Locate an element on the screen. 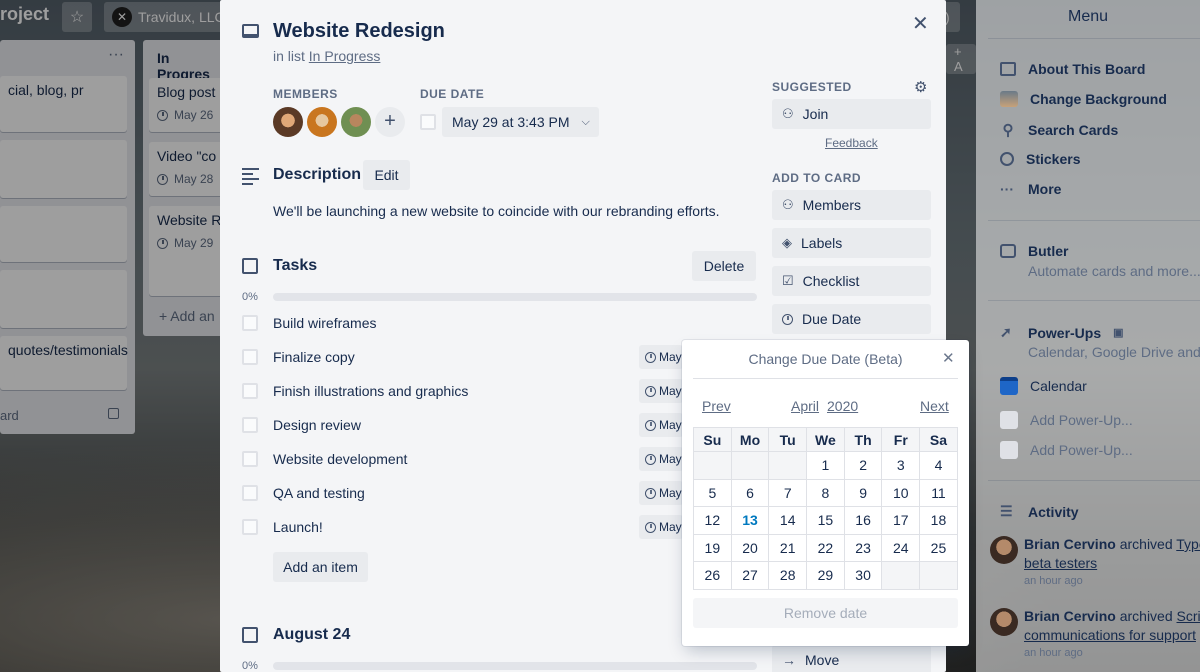 This screenshot has height=672, width=1200. checklist-item-text: Launch! is located at coordinates (298, 527).